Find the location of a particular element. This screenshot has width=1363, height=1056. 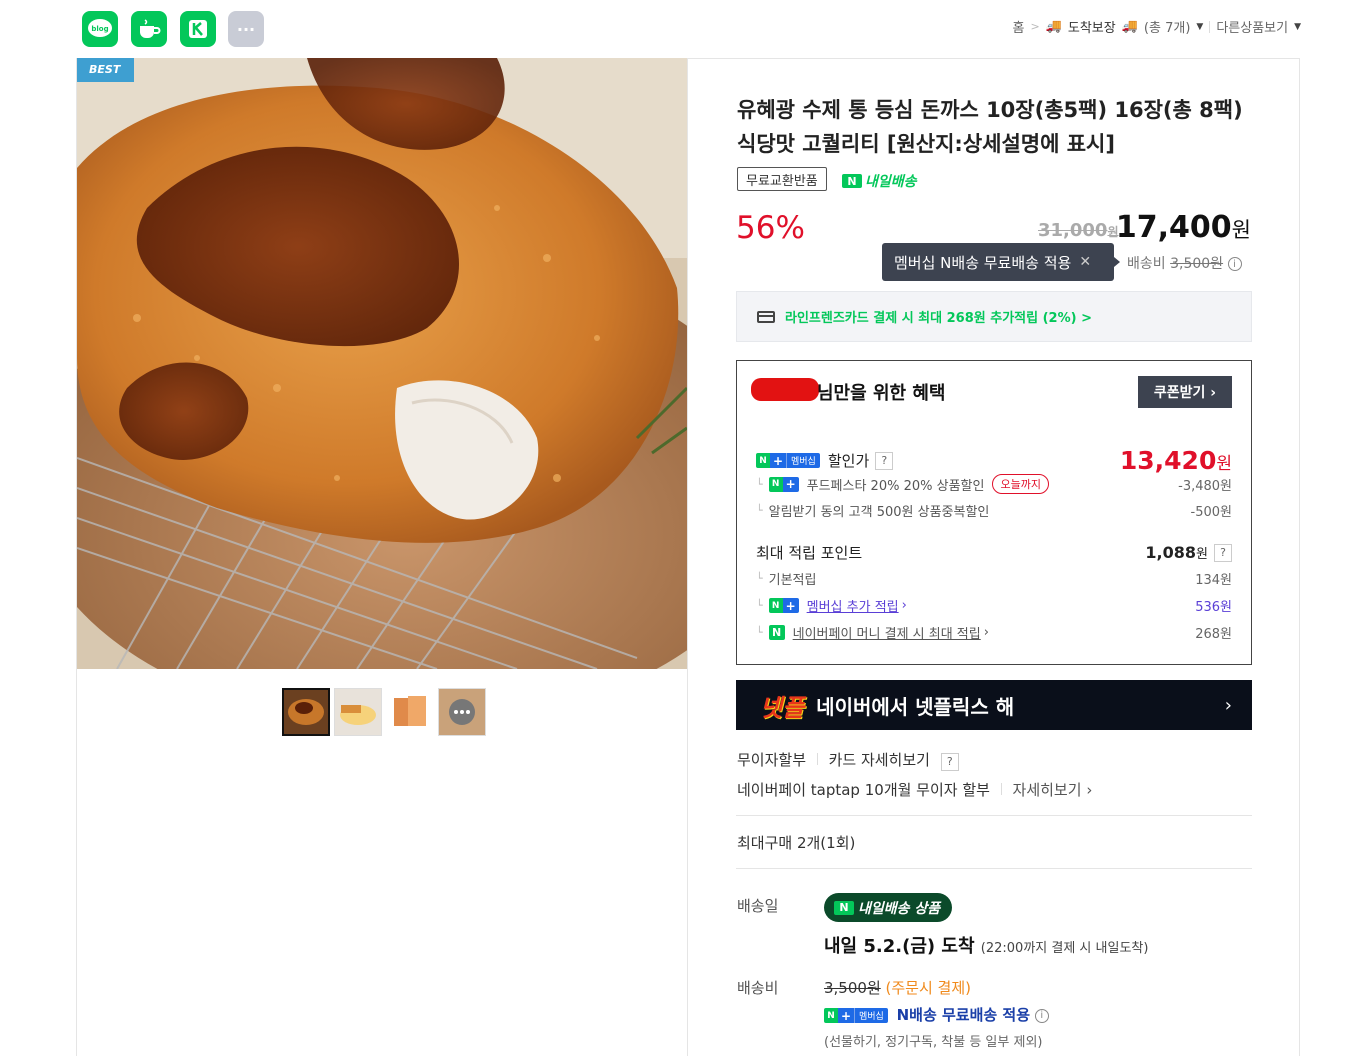

max-purchase: 최대구매 2개(1회) is located at coordinates (796, 843).